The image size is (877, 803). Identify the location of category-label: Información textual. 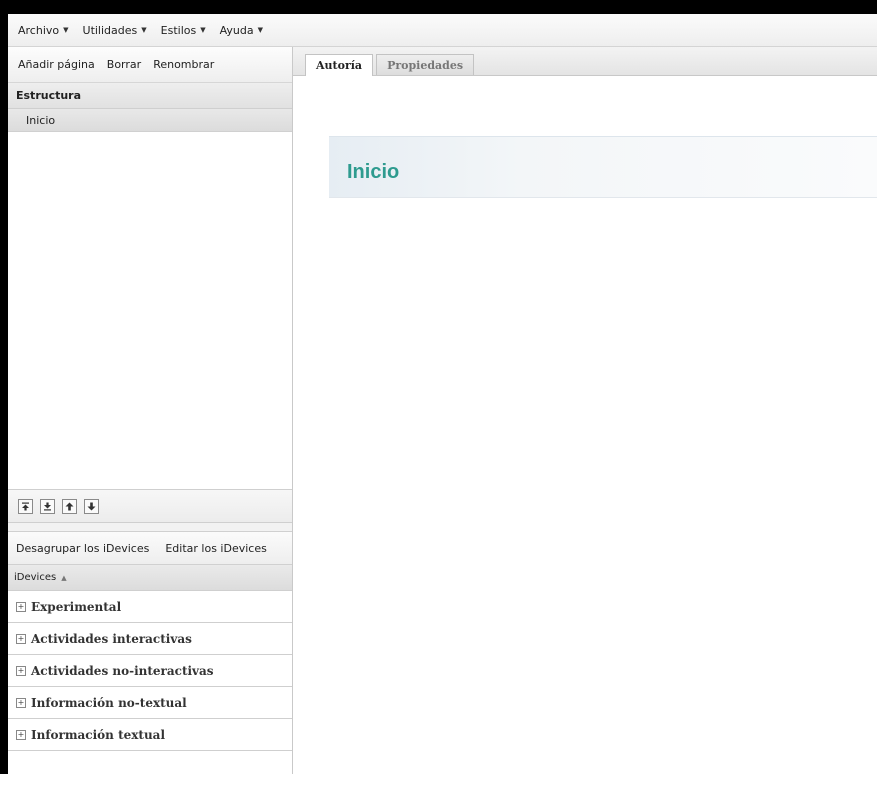
(98, 734).